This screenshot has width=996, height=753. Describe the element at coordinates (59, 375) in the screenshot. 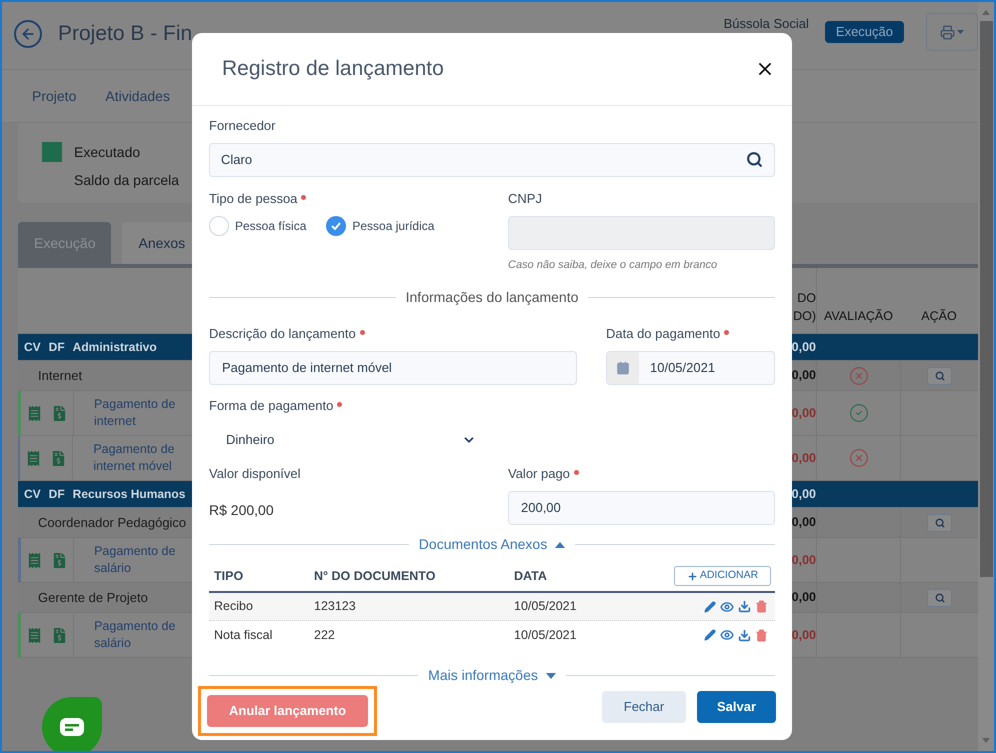

I see `item-title: Internet` at that location.